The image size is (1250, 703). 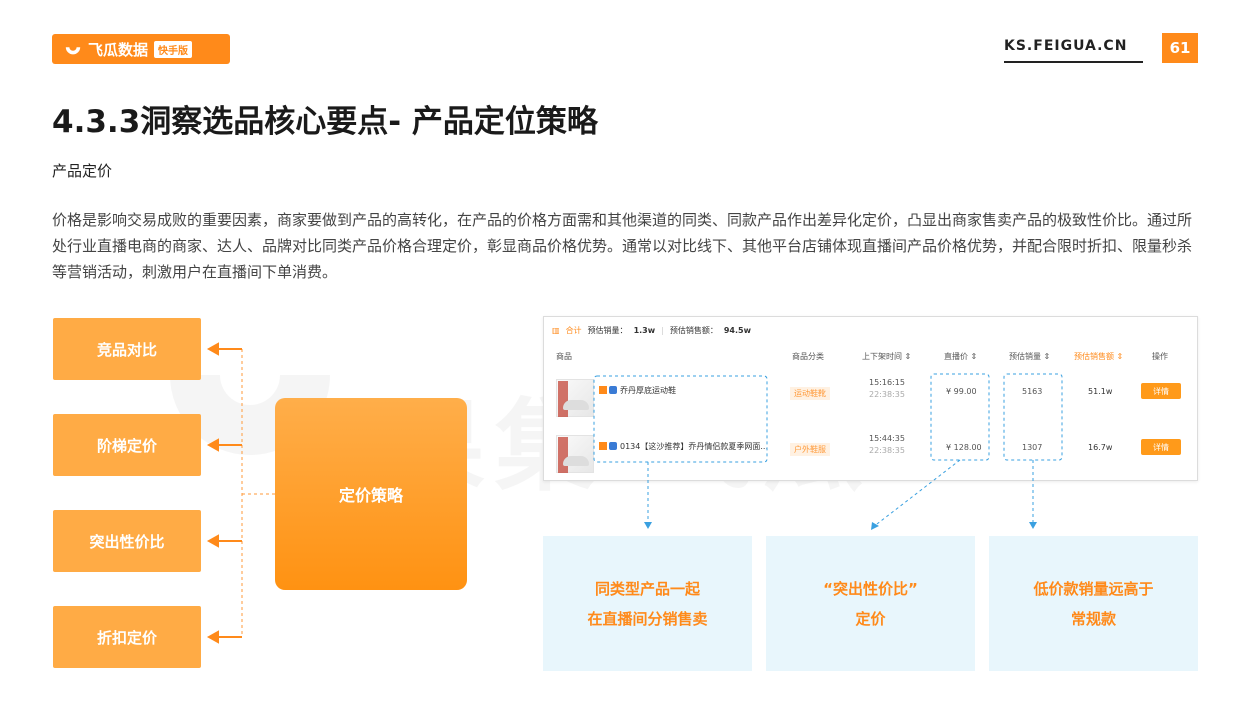 I want to click on logo-badge: 快手版, so click(x=173, y=49).